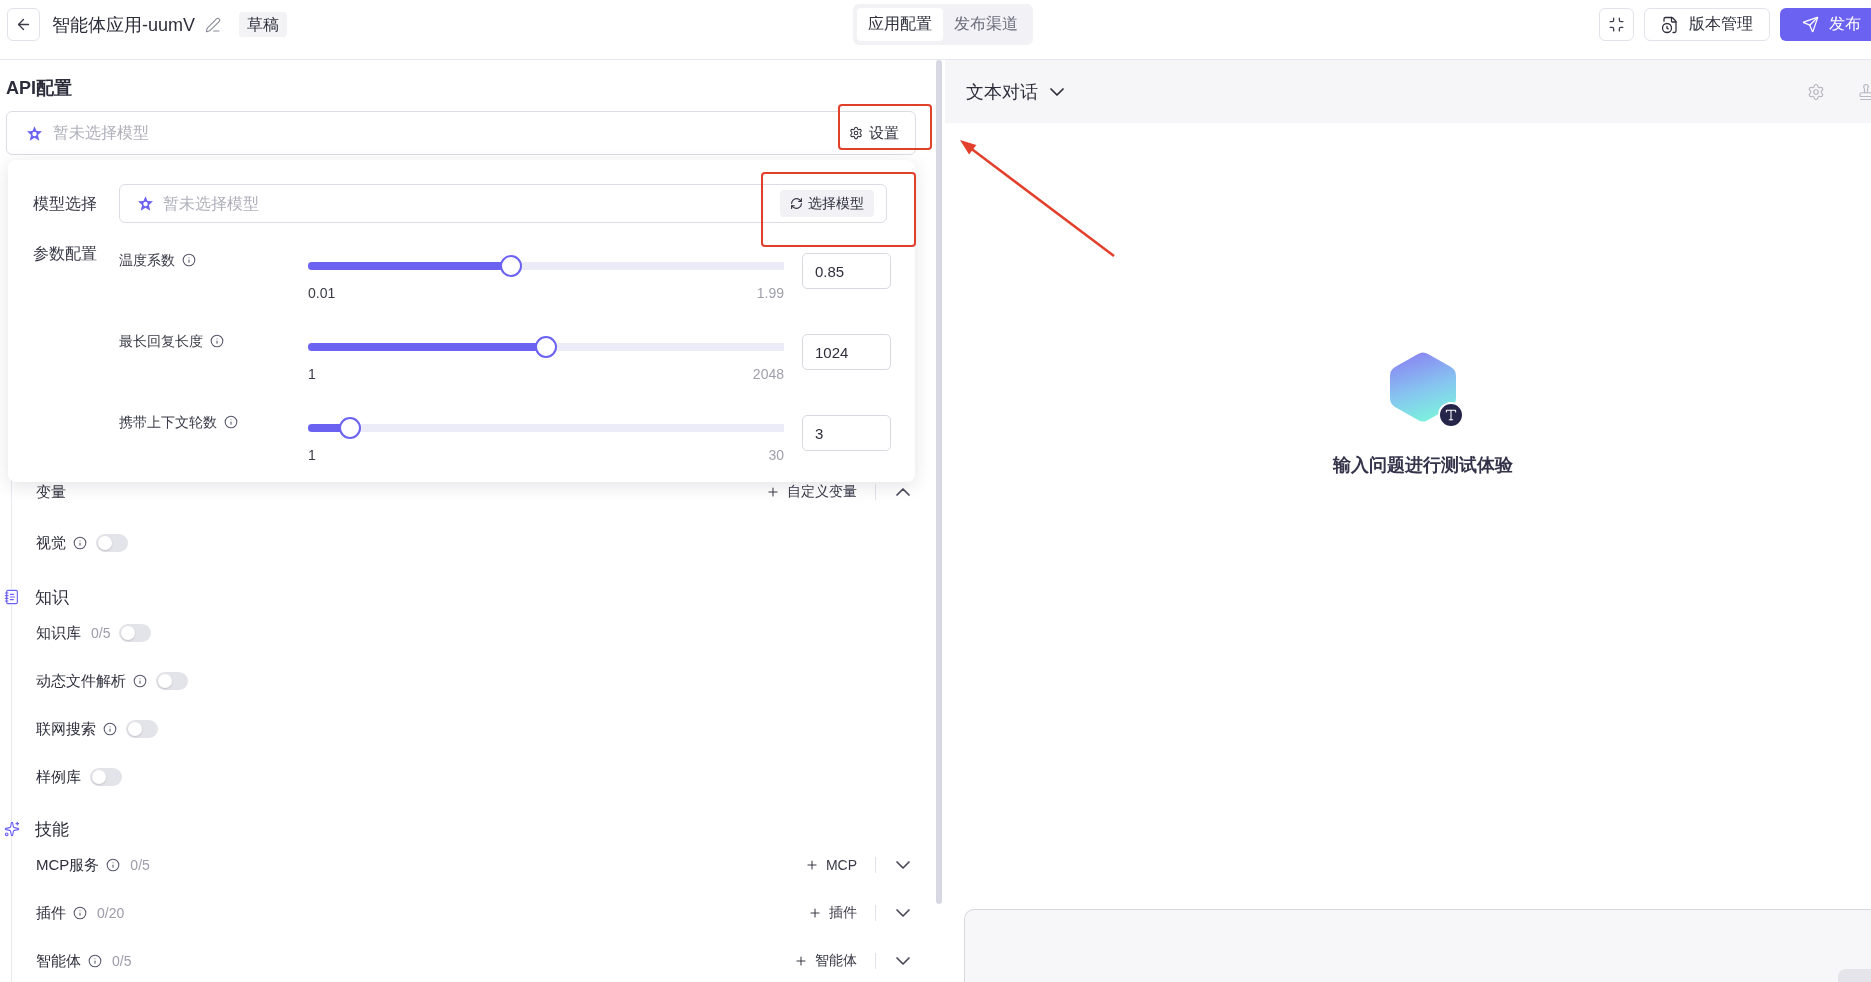  What do you see at coordinates (123, 25) in the screenshot?
I see `app-title: 智能体应用-uumV` at bounding box center [123, 25].